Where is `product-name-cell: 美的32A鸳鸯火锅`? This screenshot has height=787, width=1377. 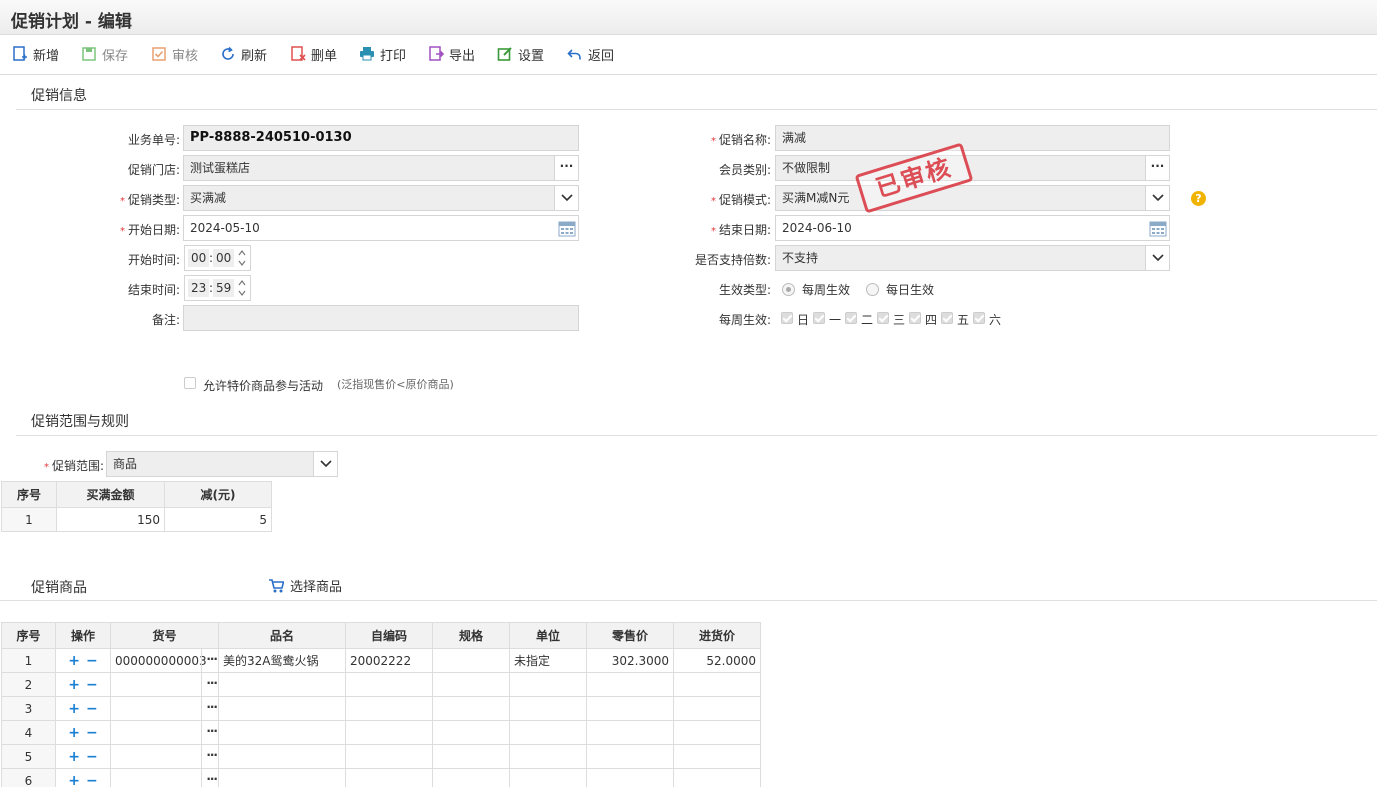 product-name-cell: 美的32A鸳鸯火锅 is located at coordinates (282, 660).